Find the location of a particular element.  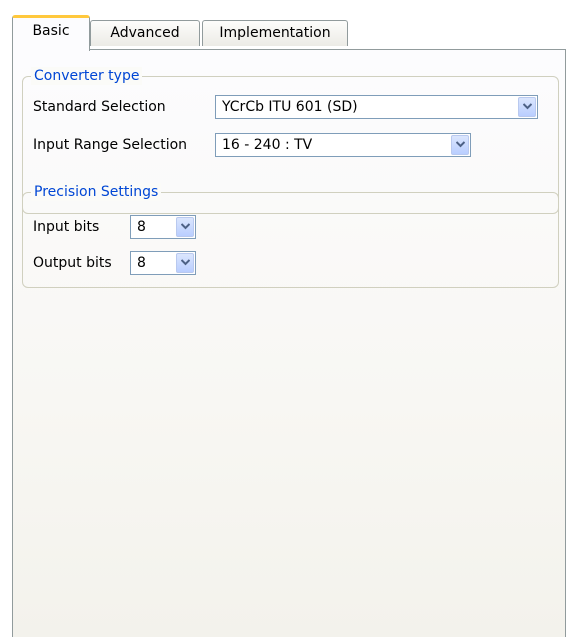

output-bits-value: 8 is located at coordinates (141, 263).